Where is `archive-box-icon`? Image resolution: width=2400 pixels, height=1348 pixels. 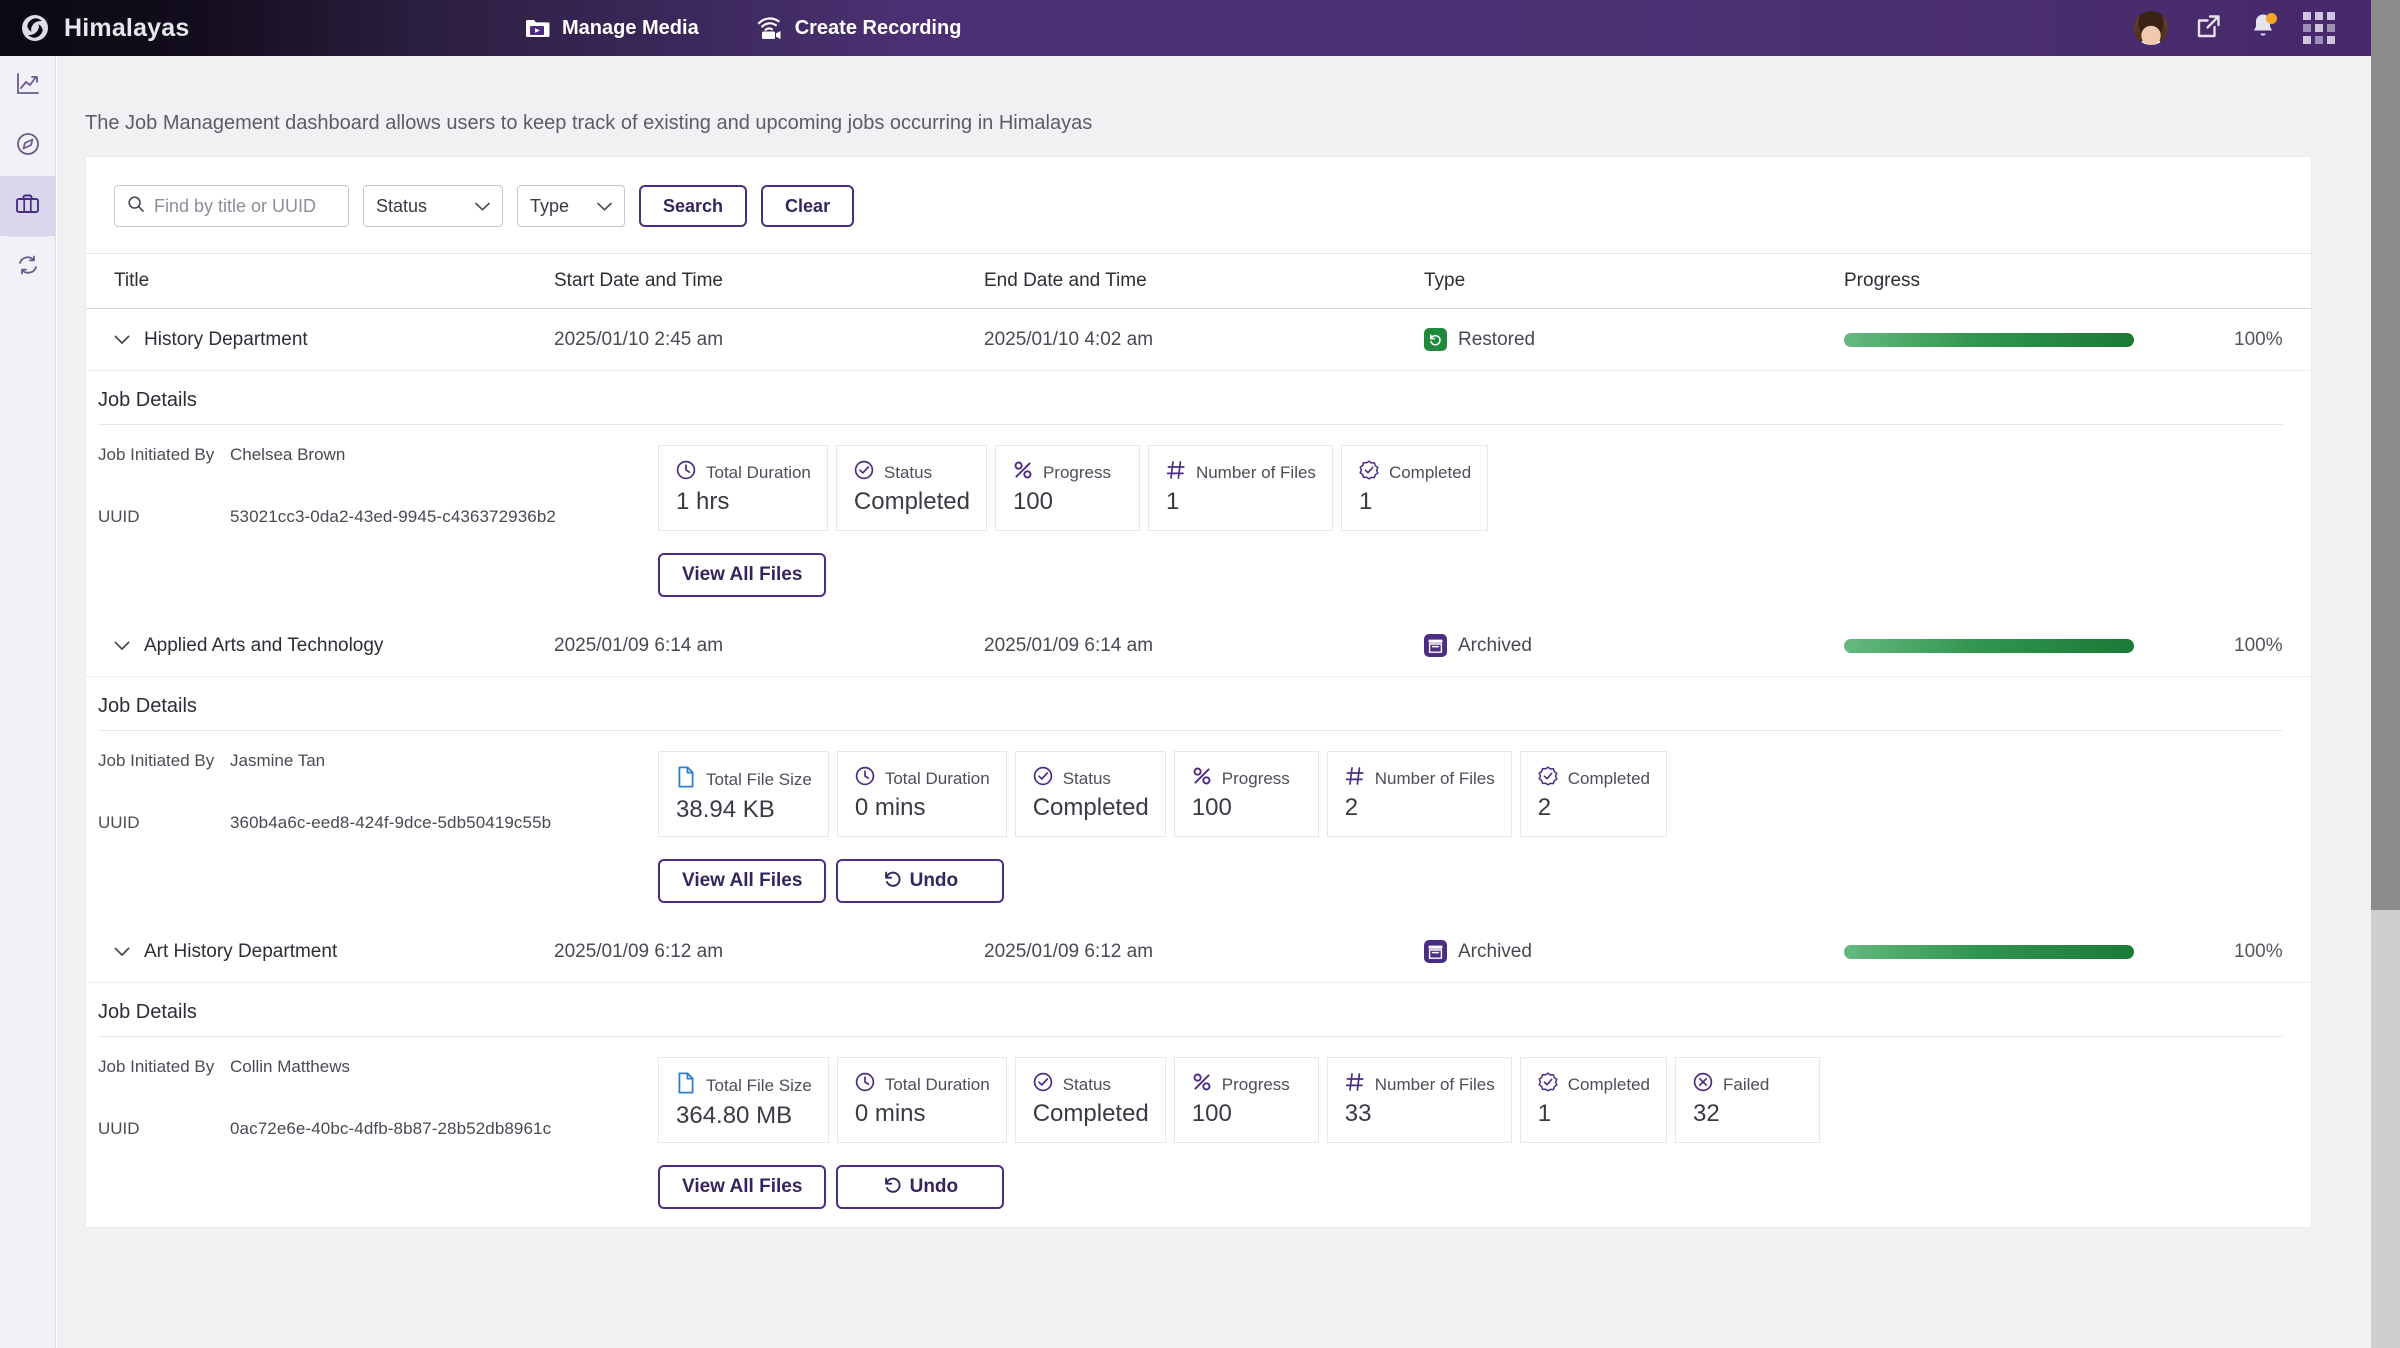 archive-box-icon is located at coordinates (1435, 951).